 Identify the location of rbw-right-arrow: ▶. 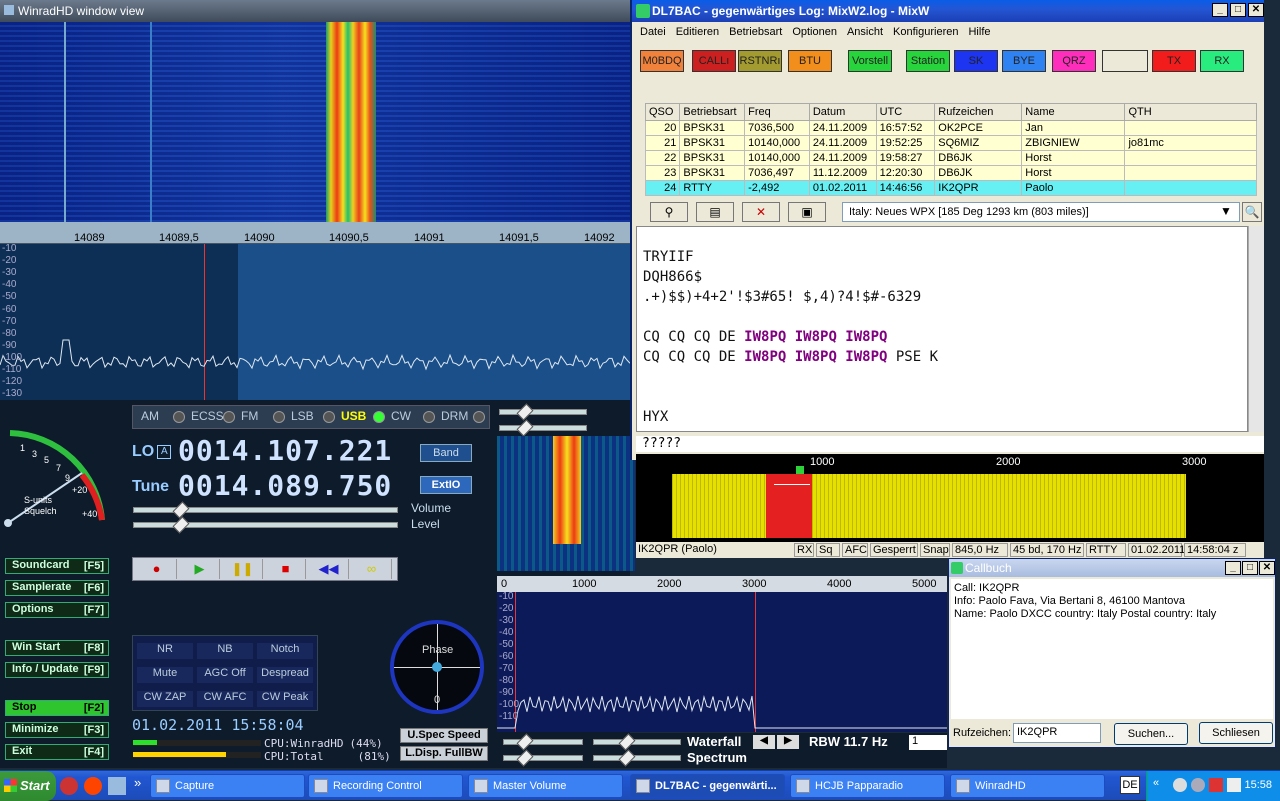
(788, 742).